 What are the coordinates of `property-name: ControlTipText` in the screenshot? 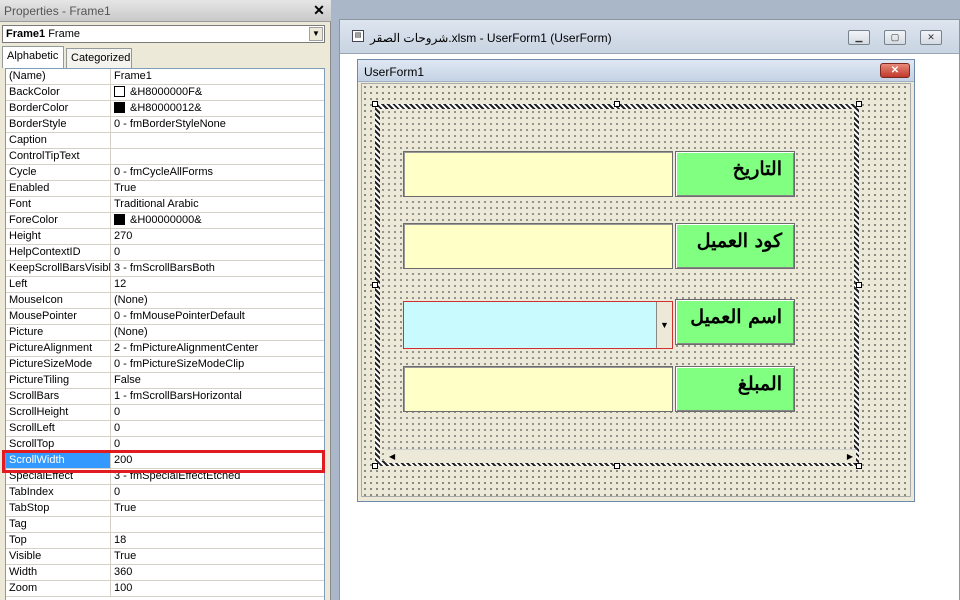 It's located at (58, 156).